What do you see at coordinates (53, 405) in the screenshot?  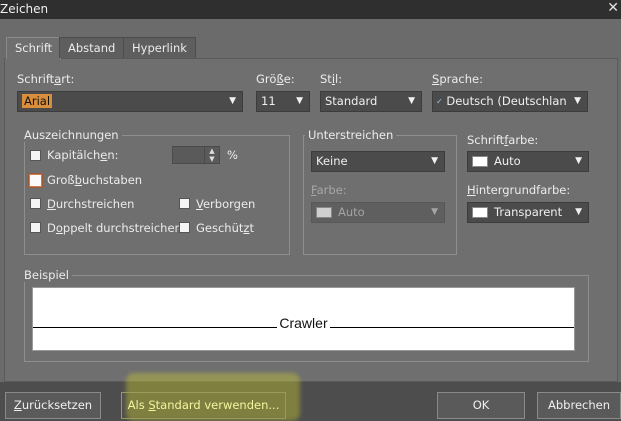 I see `reset-button: Zurücksetzen` at bounding box center [53, 405].